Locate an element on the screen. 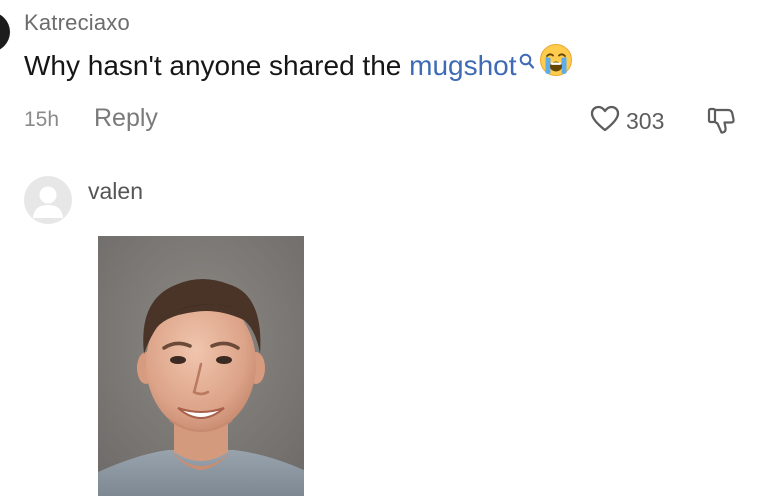 The height and width of the screenshot is (500, 759). comment-body: Why hasn't anyone shared the mugshot is located at coordinates (298, 64).